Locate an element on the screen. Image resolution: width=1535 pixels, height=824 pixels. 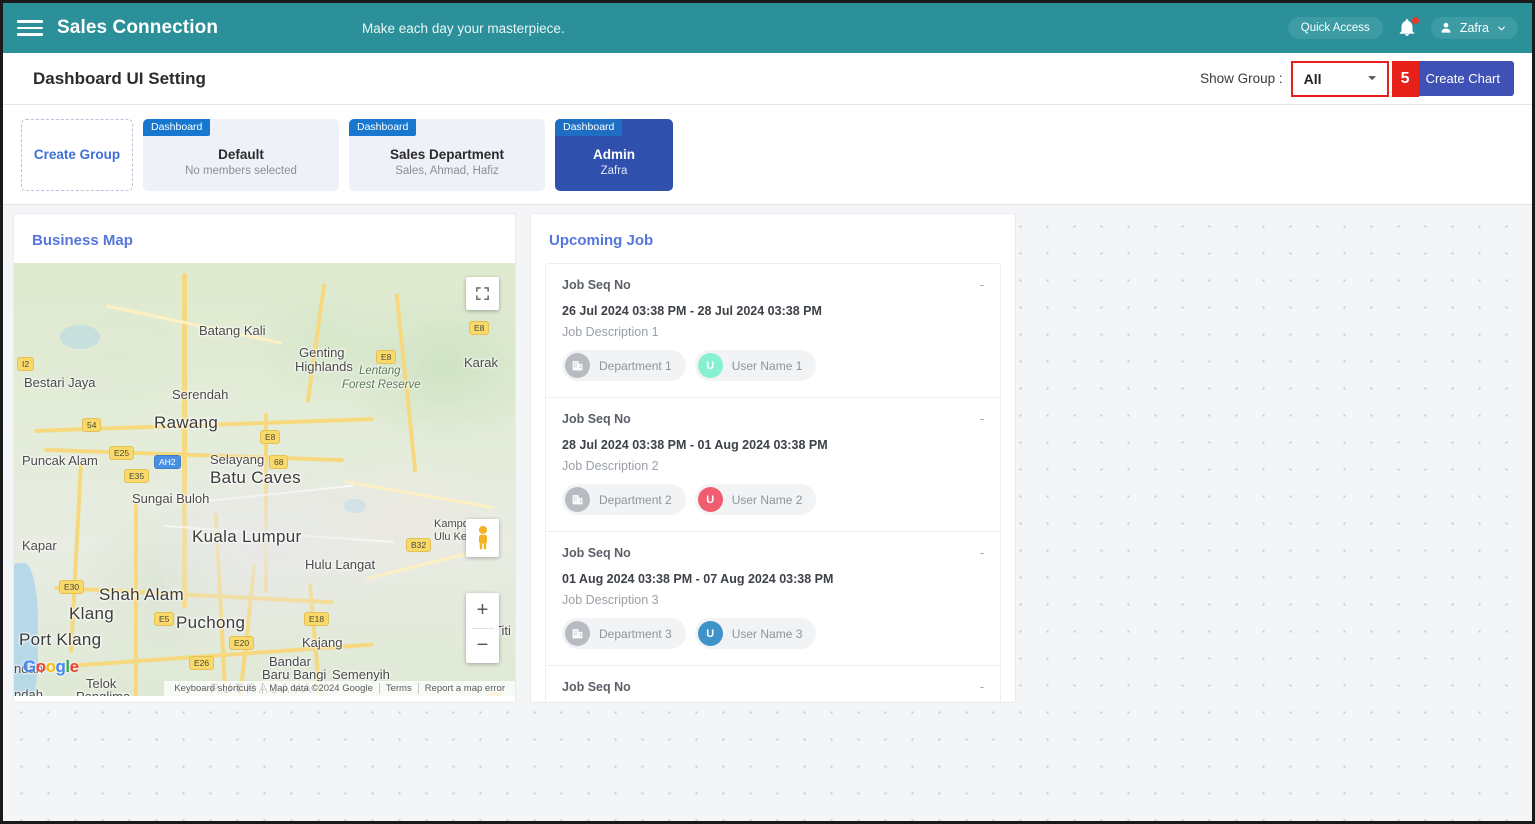
group-name: Admin is located at coordinates (614, 154).